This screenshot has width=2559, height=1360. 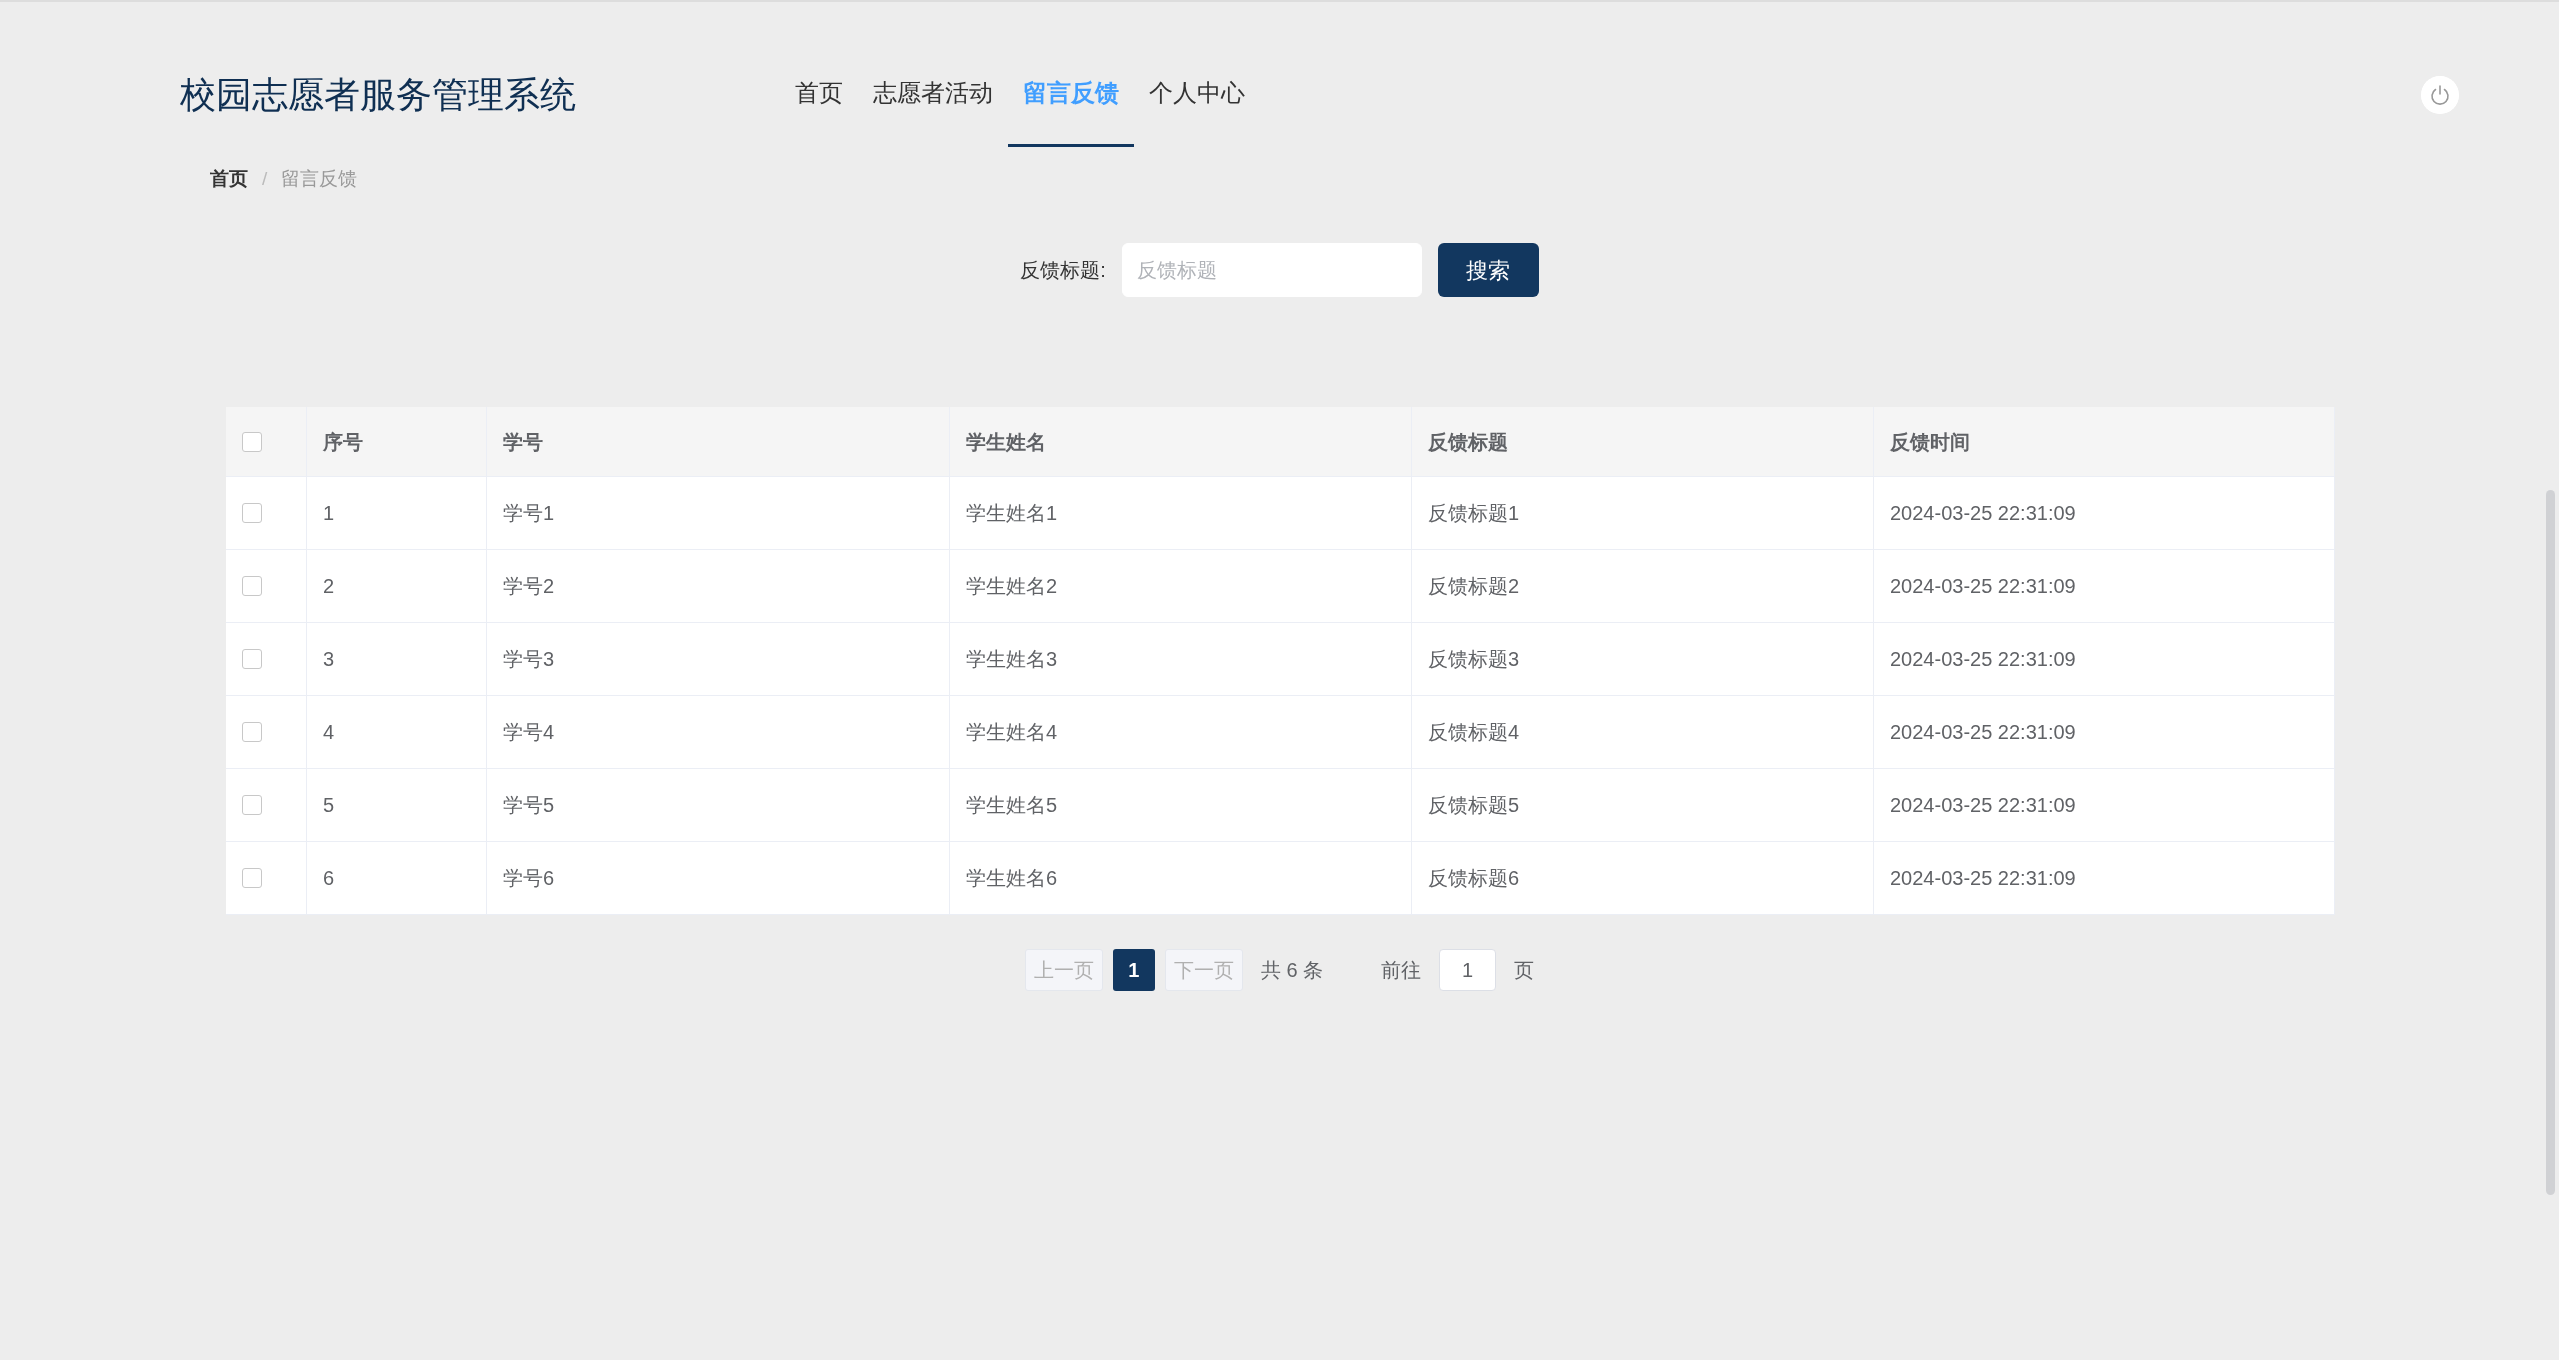 I want to click on column-header: 反馈时间, so click(x=1930, y=442).